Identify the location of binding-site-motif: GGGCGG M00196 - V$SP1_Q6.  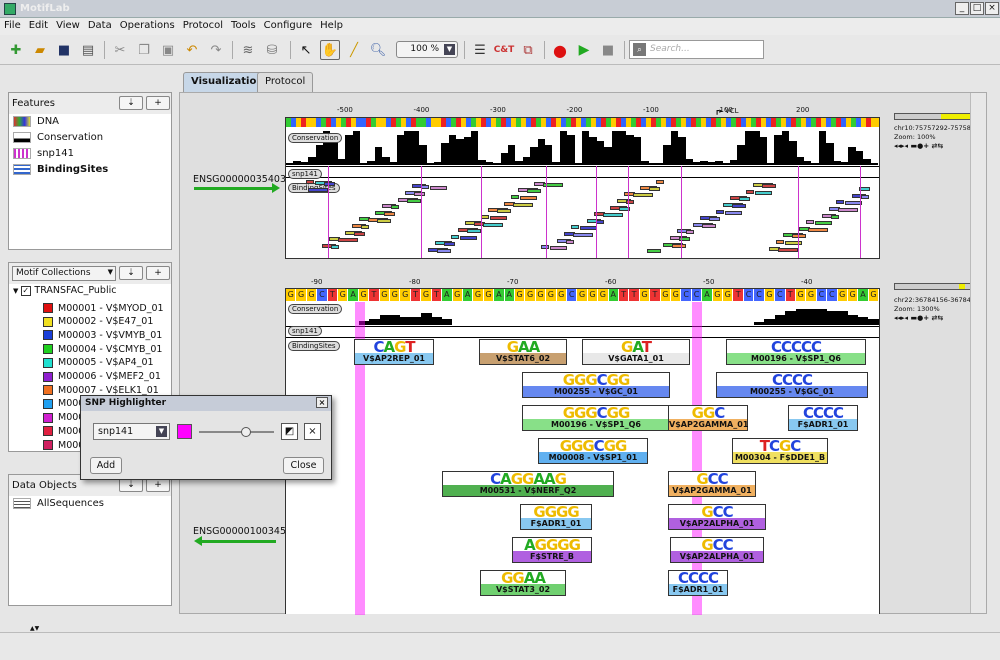
(596, 418).